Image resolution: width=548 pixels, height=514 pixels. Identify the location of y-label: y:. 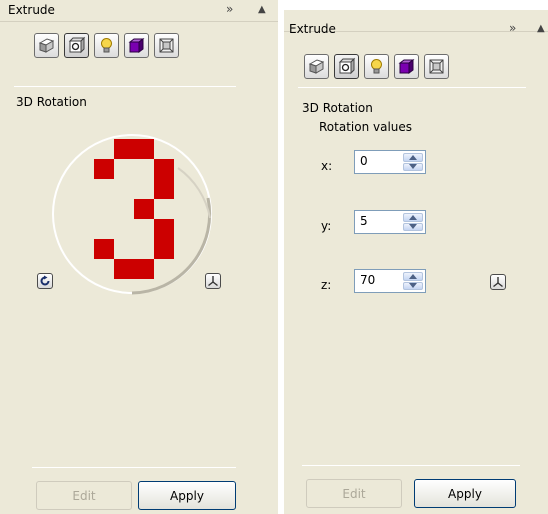
(326, 226).